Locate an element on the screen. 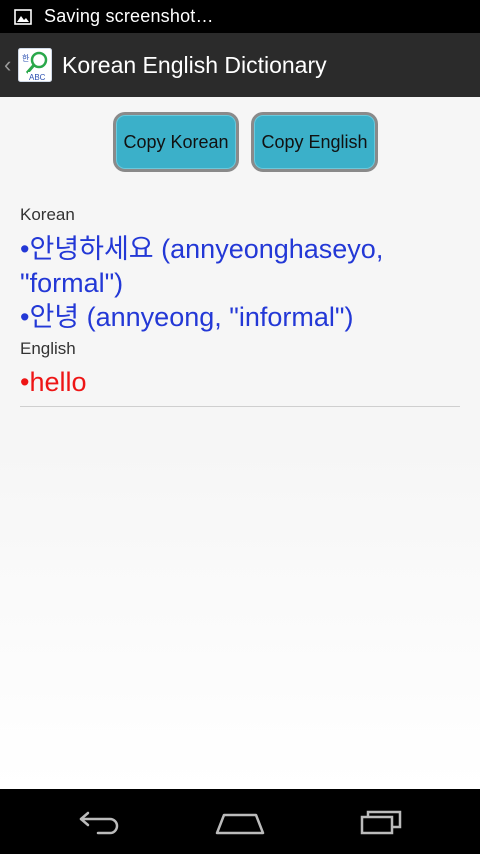 The height and width of the screenshot is (854, 480). page-title: Korean English Dictionary is located at coordinates (194, 64).